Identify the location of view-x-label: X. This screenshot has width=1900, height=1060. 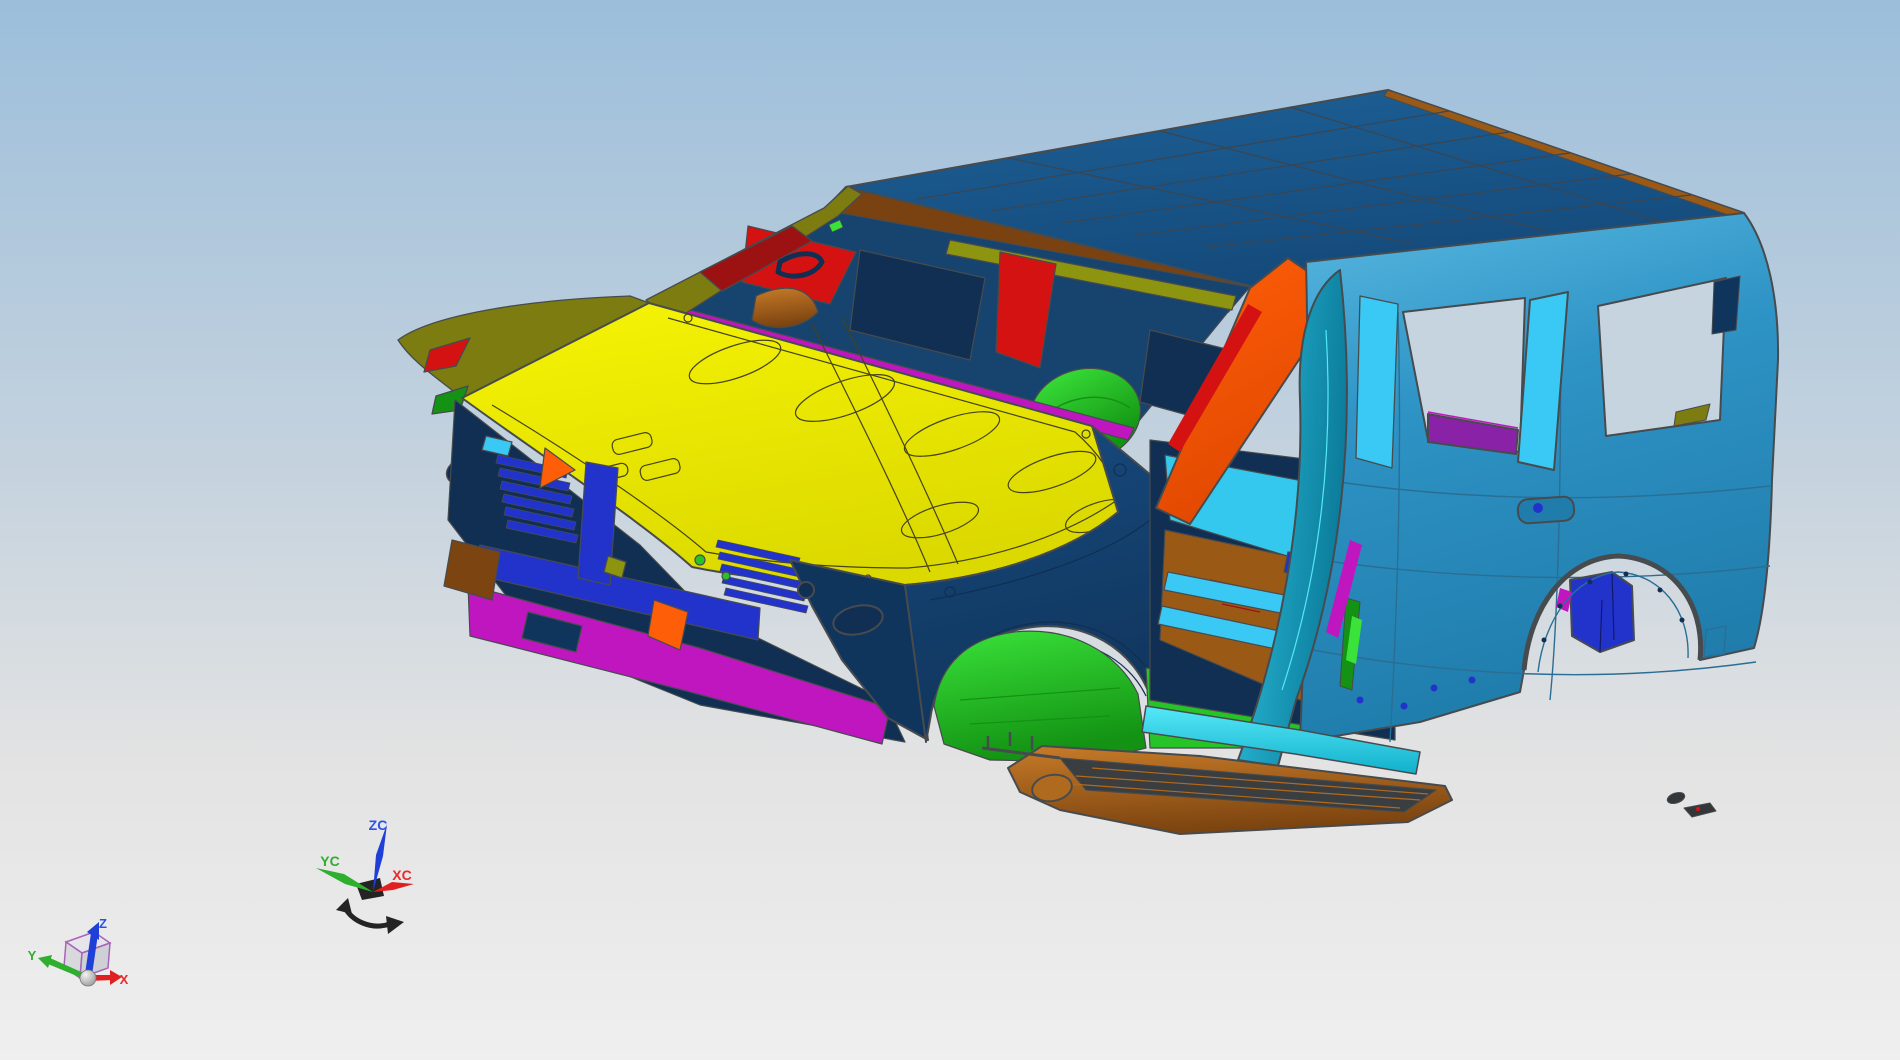
(124, 979).